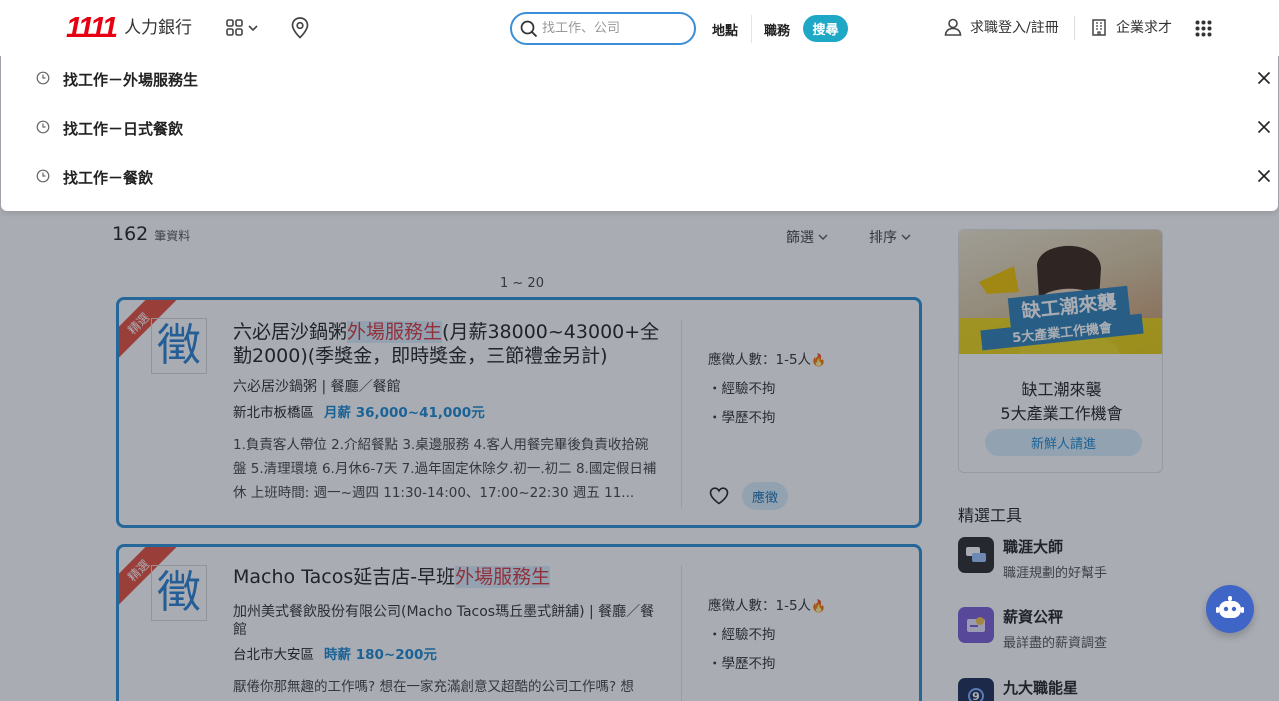 The height and width of the screenshot is (701, 1279). Describe the element at coordinates (1014, 28) in the screenshot. I see `login-label: 求職登入/註冊` at that location.